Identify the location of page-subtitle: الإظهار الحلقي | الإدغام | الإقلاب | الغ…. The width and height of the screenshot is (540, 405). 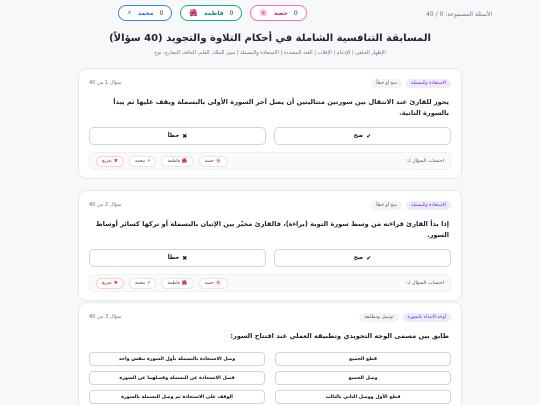
(270, 53).